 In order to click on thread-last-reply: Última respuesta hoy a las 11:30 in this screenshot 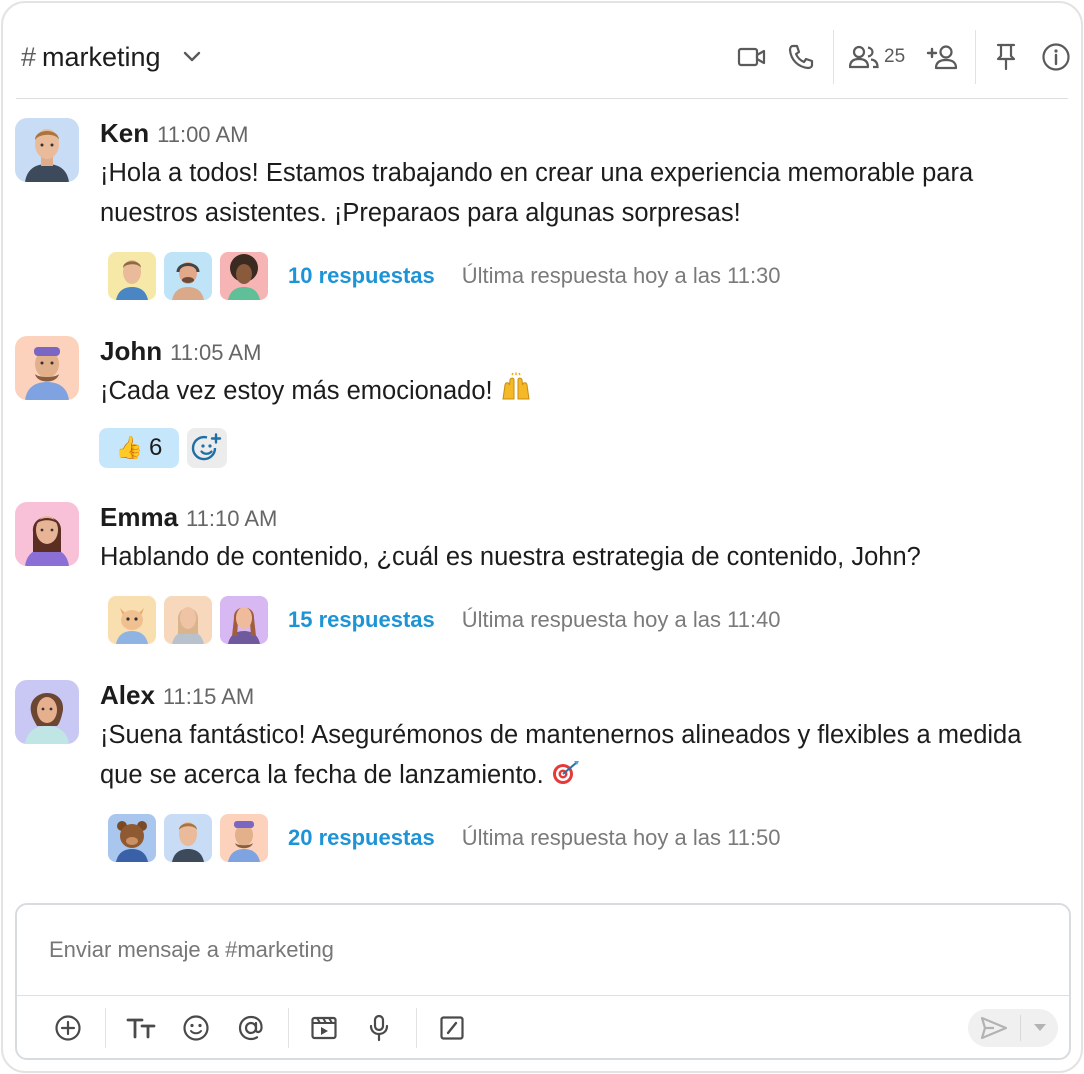, I will do `click(621, 275)`.